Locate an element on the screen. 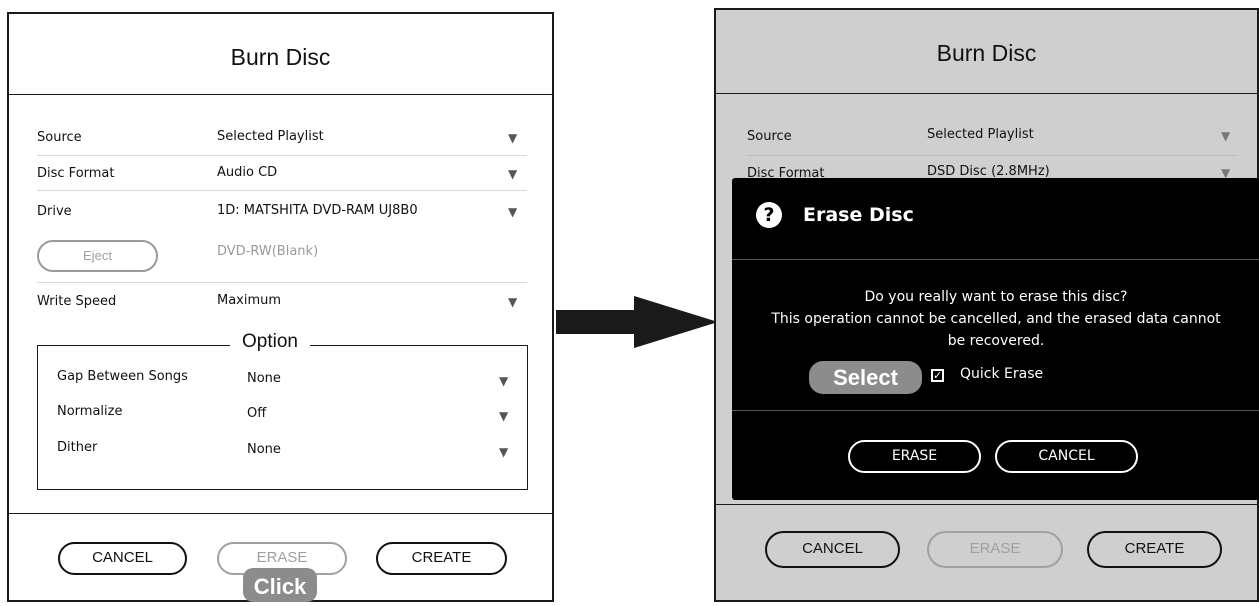 This screenshot has width=1259, height=606. arrow-right-icon is located at coordinates (637, 322).